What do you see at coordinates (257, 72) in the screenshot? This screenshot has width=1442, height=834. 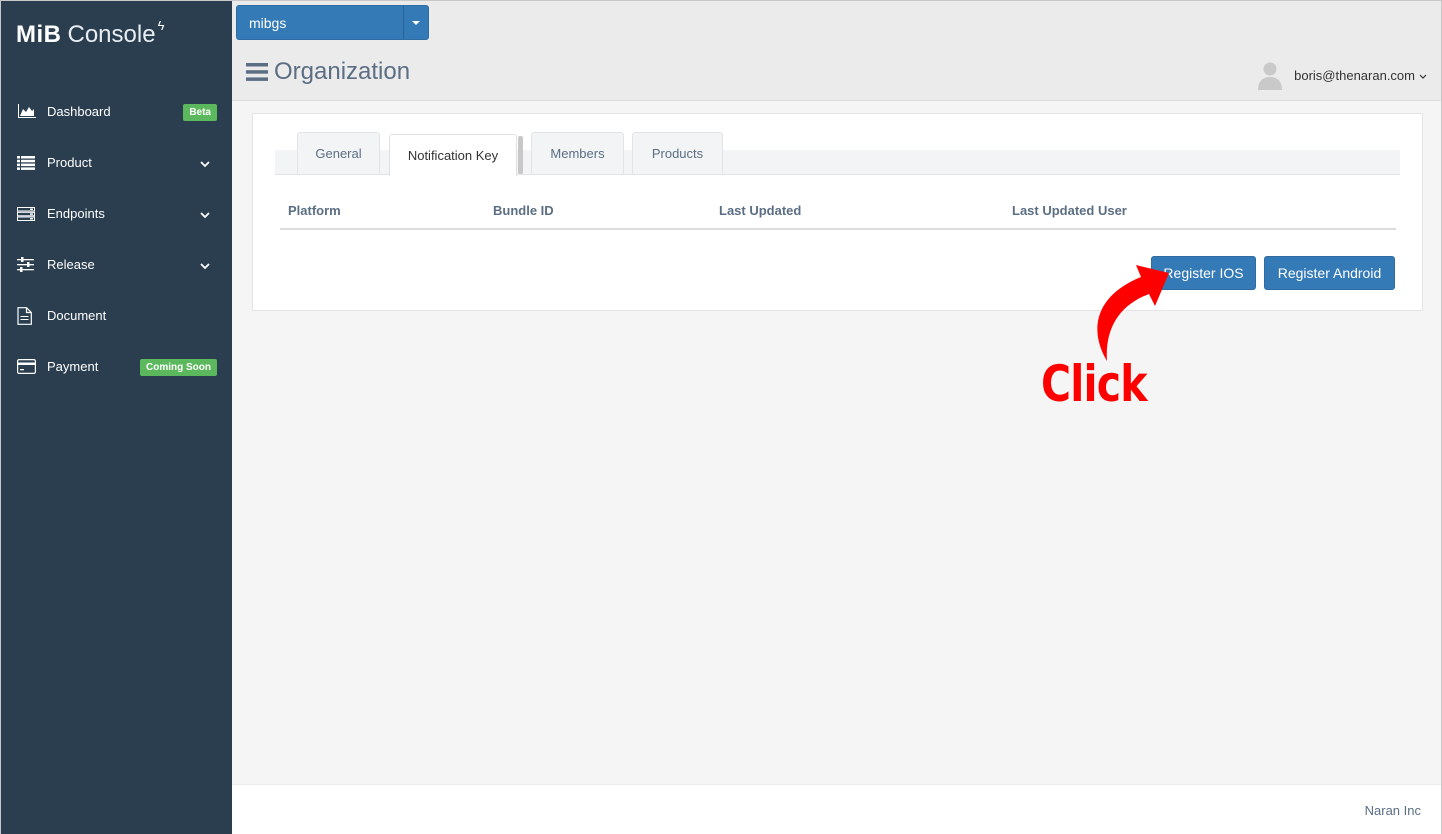 I see `hamburger-icon` at bounding box center [257, 72].